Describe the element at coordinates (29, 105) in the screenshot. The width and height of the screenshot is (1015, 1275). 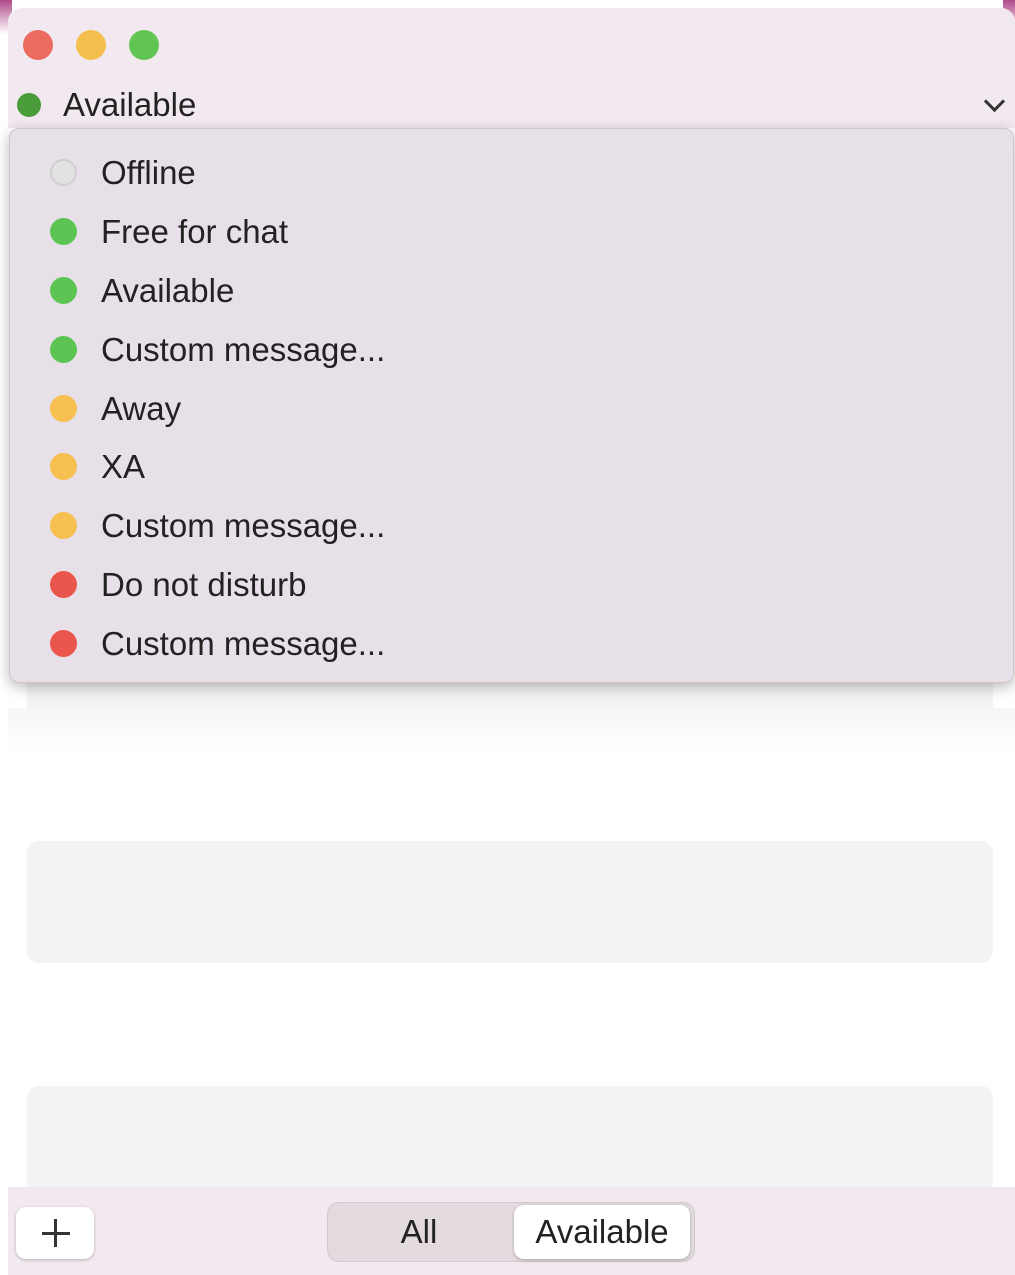
I see `status-indicator-icon` at that location.